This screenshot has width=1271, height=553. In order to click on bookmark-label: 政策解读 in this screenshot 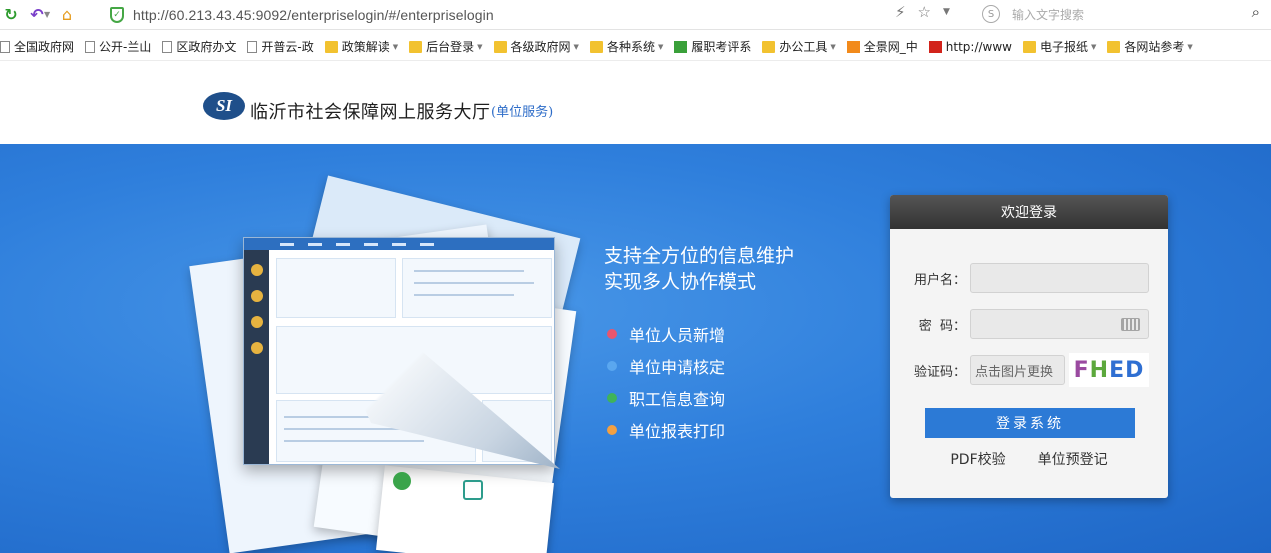, I will do `click(365, 47)`.